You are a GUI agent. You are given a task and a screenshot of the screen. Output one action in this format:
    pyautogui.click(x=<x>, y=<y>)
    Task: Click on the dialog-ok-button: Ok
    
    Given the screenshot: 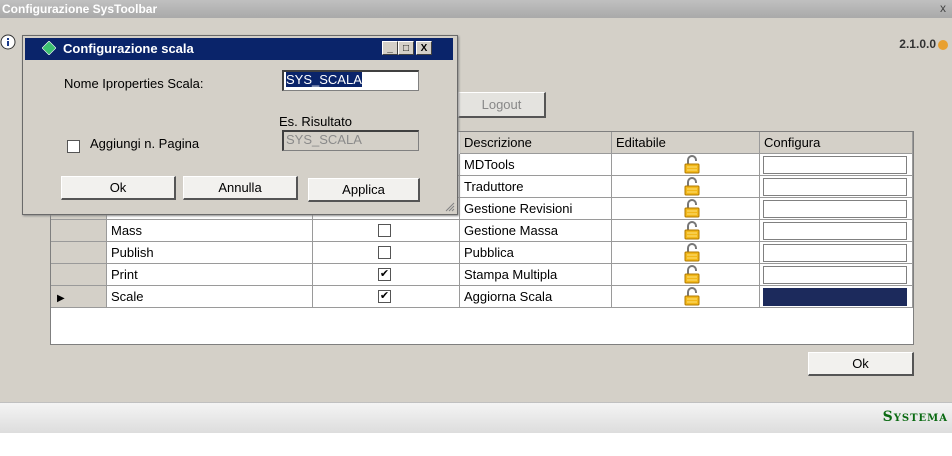 What is the action you would take?
    pyautogui.click(x=118, y=188)
    